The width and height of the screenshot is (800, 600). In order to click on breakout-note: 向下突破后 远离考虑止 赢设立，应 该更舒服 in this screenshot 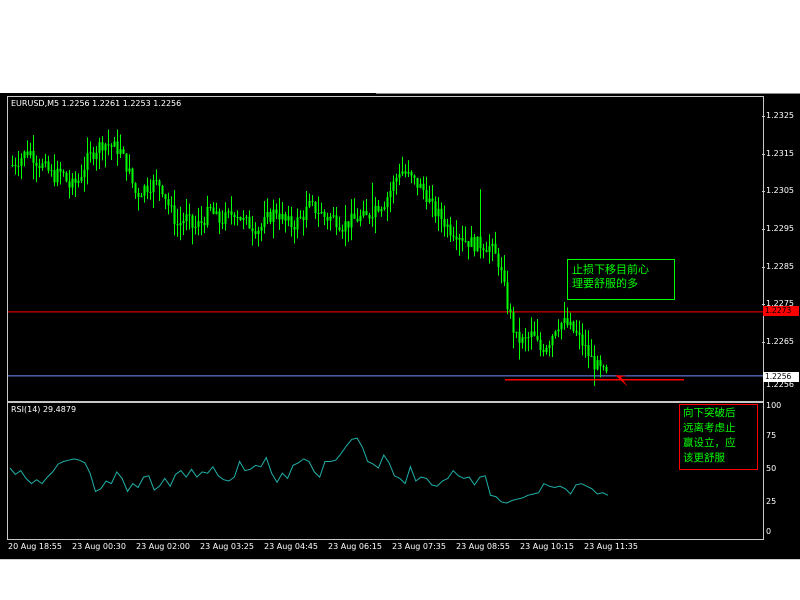, I will do `click(718, 437)`.